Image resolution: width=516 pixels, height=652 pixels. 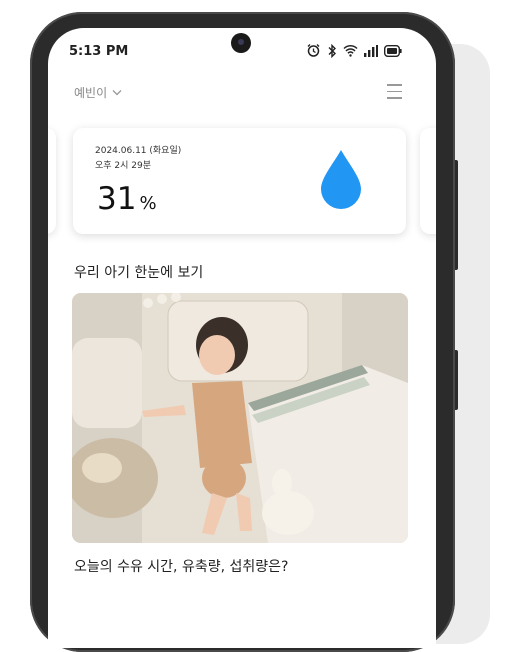 I want to click on section-title: 우리 아기 한눈에 보기, so click(x=139, y=273).